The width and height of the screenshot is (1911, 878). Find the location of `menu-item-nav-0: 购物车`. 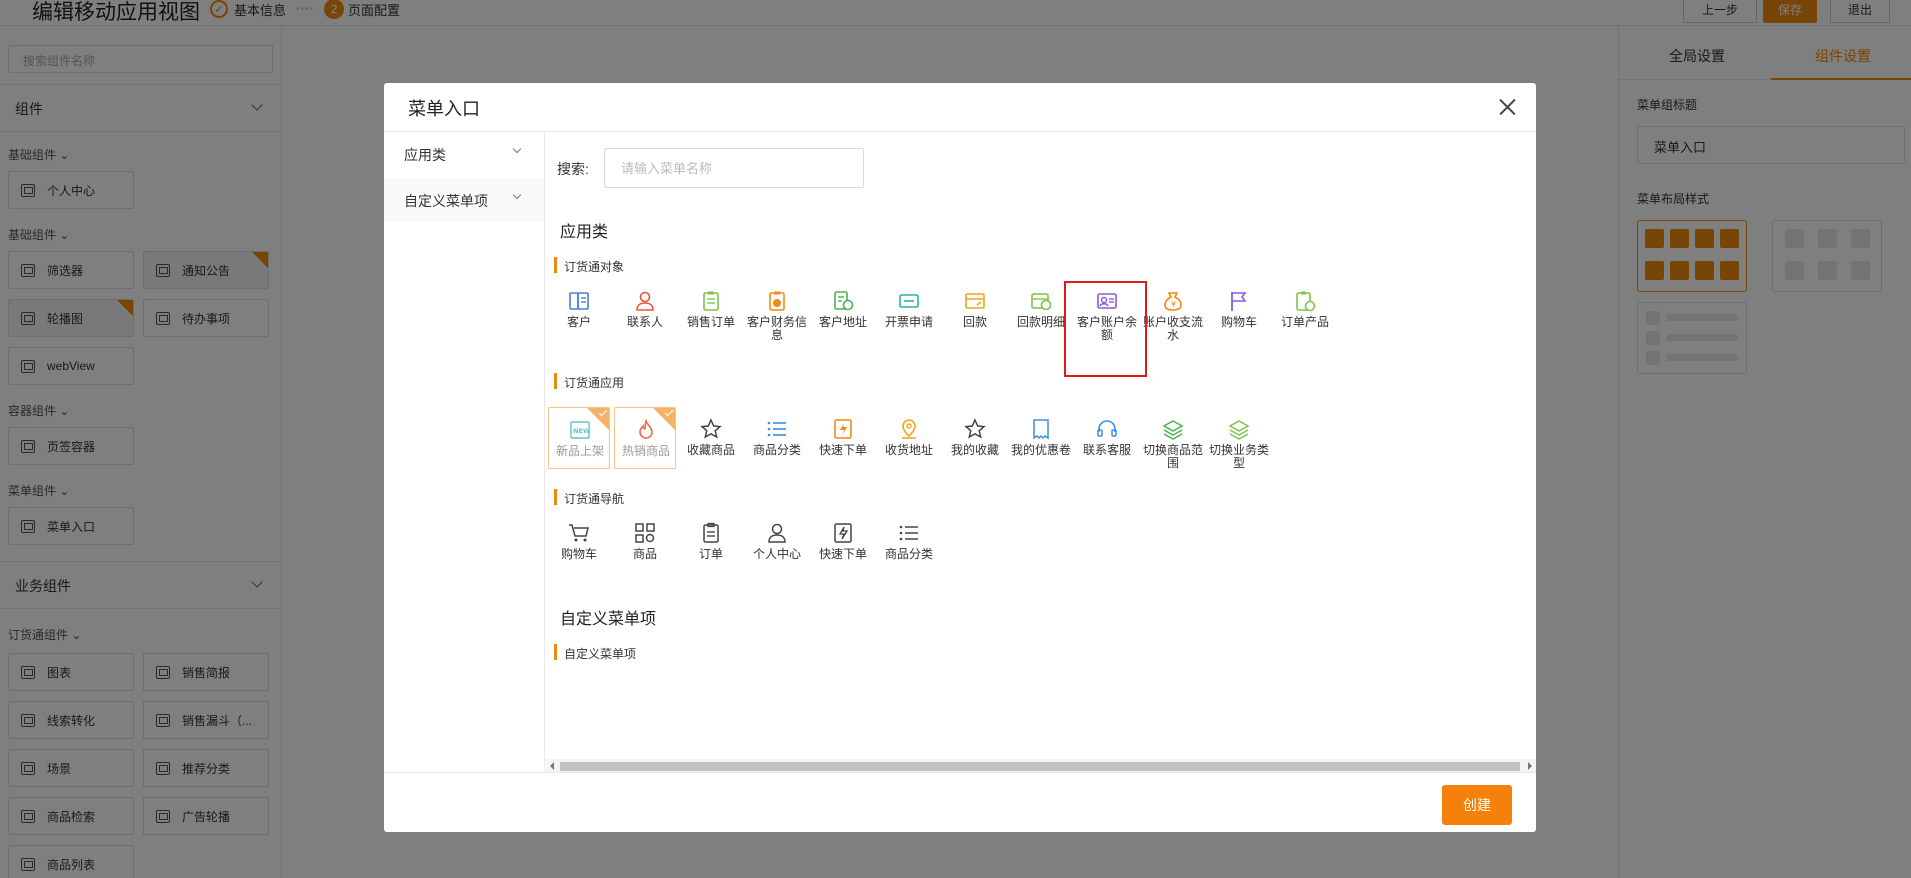

menu-item-nav-0: 购物车 is located at coordinates (579, 542).